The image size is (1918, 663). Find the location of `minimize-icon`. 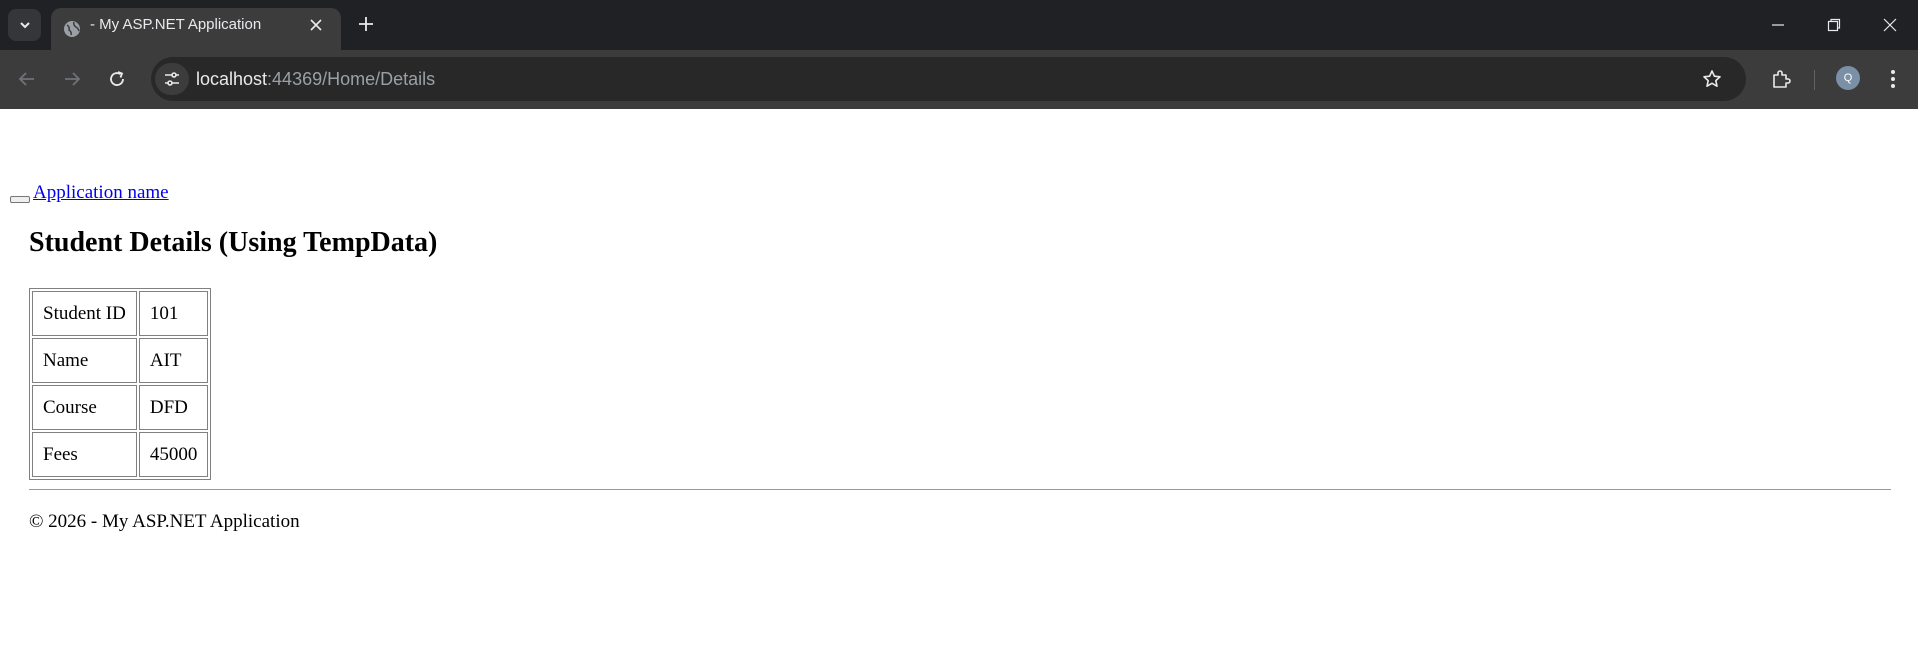

minimize-icon is located at coordinates (1778, 25).